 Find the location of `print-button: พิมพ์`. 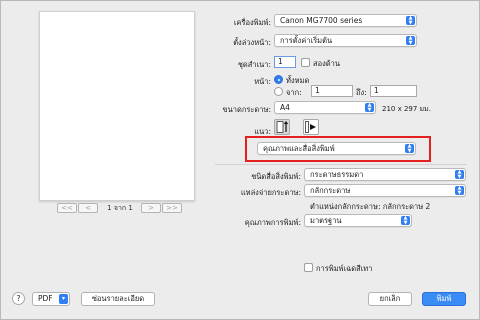

print-button: พิมพ์ is located at coordinates (444, 299).